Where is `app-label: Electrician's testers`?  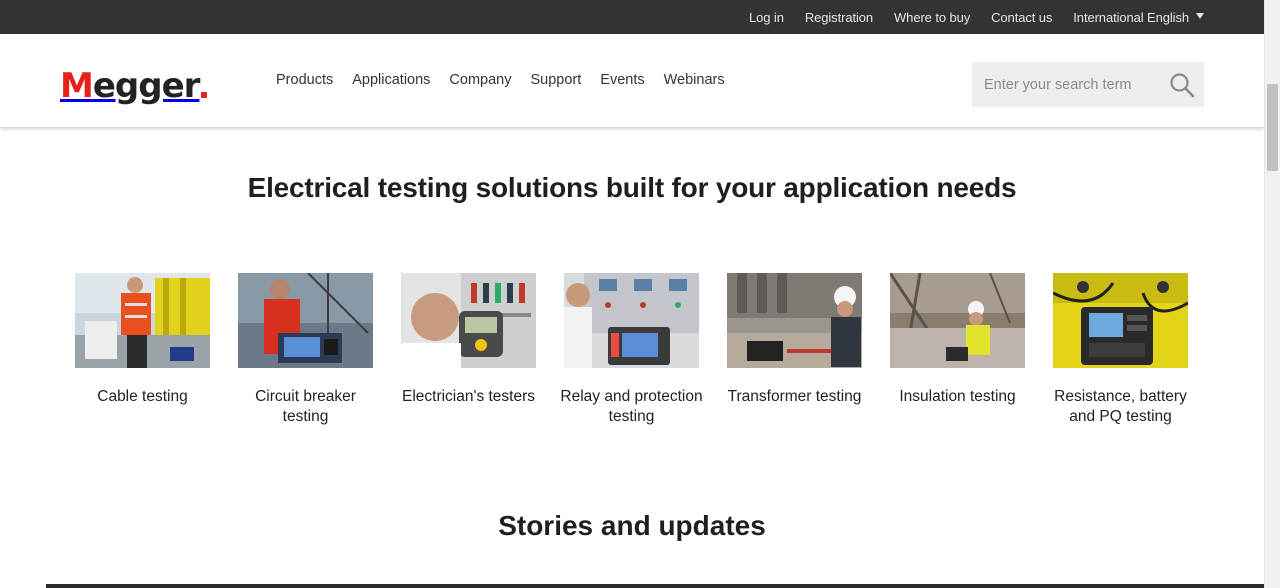
app-label: Electrician's testers is located at coordinates (468, 396).